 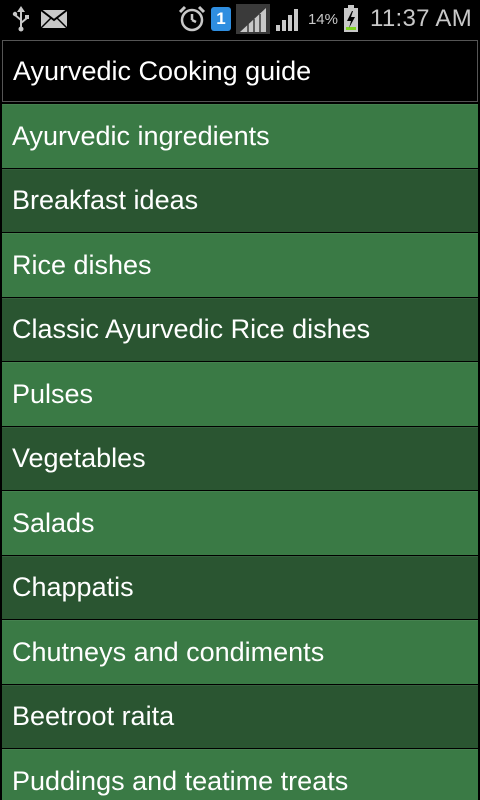 I want to click on clock: 11:37 AM, so click(x=420, y=18).